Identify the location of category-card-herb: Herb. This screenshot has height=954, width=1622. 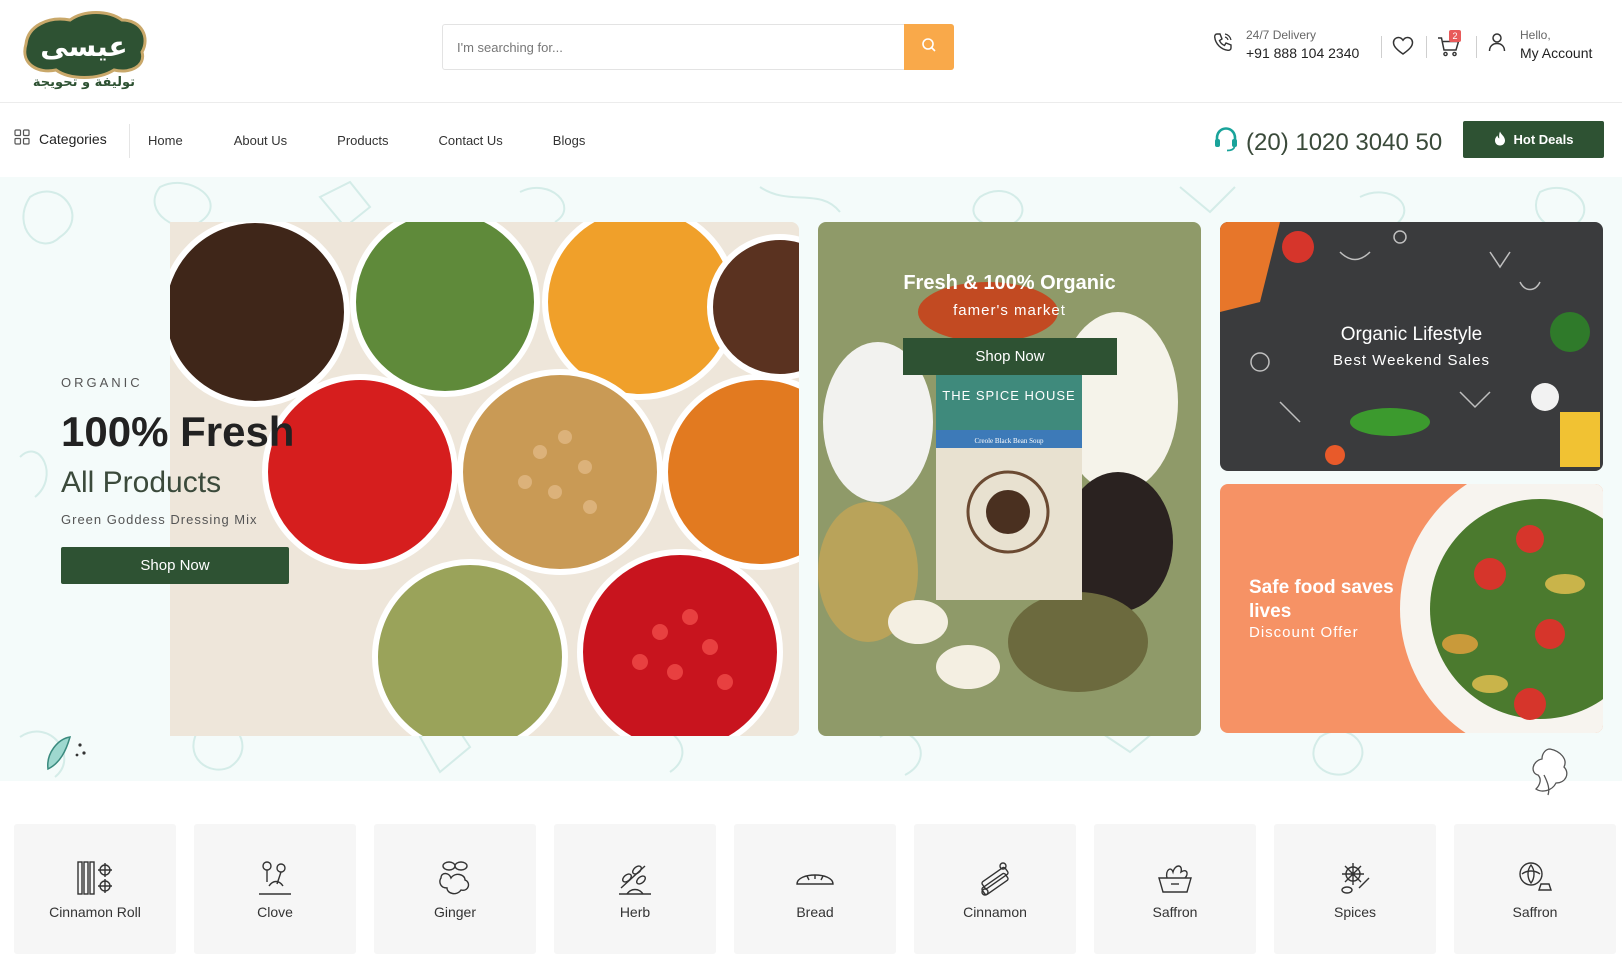
(635, 889).